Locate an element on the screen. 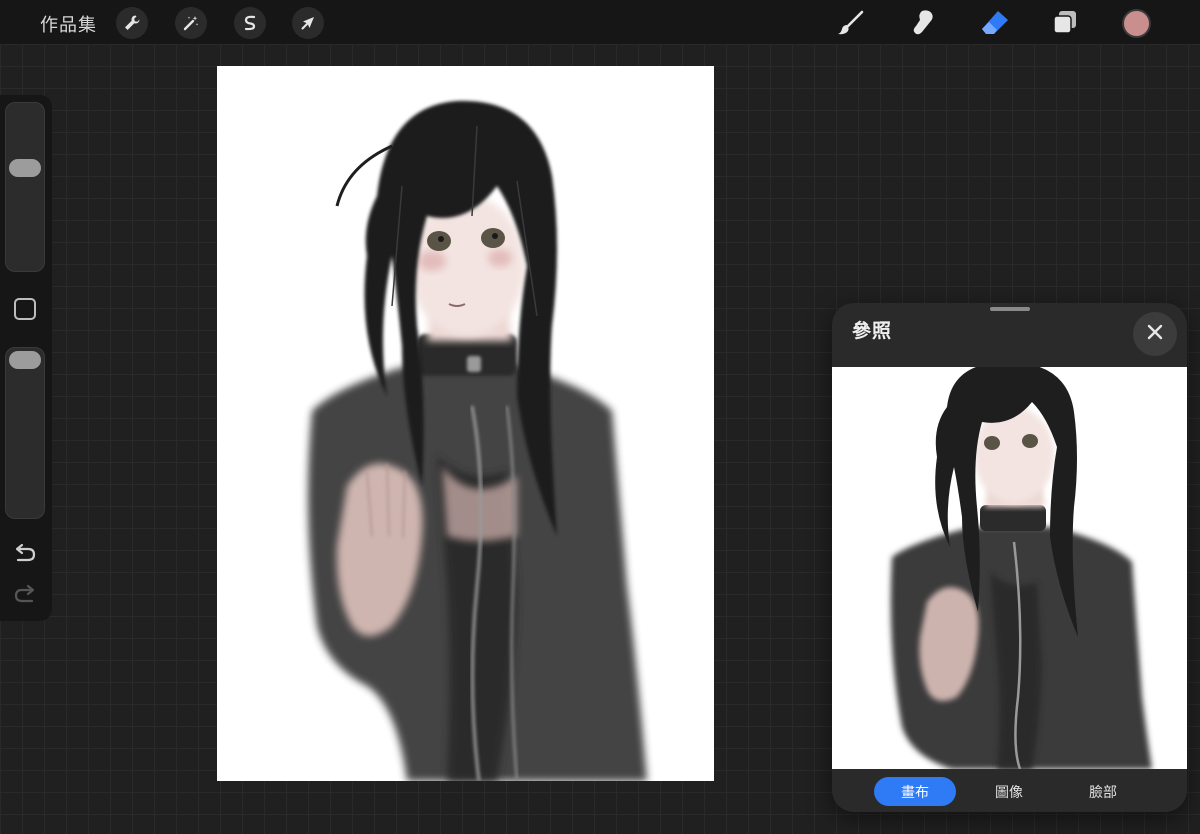 Image resolution: width=1200 pixels, height=834 pixels. reference-title: 參照 is located at coordinates (872, 331).